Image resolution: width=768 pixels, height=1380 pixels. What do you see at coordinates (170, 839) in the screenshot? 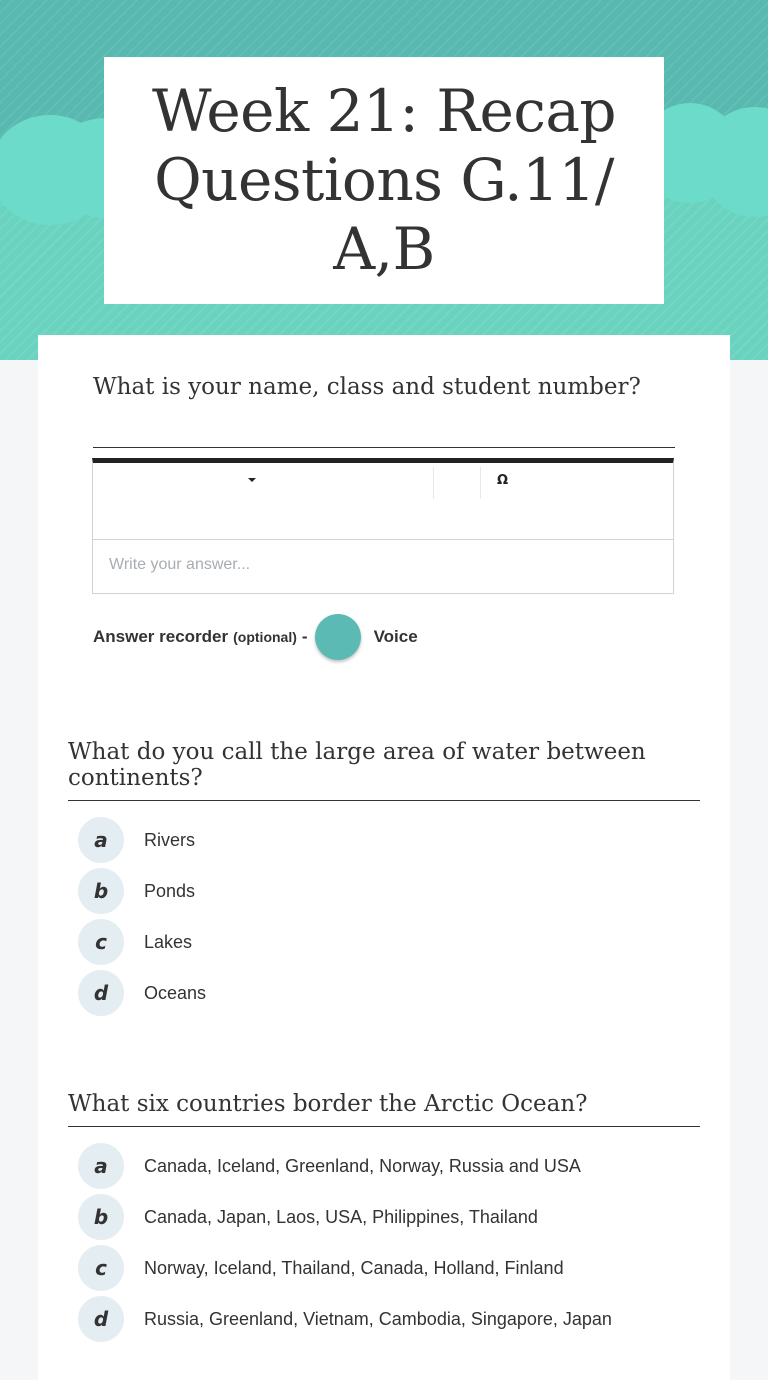
I see `option-text: Rivers` at bounding box center [170, 839].